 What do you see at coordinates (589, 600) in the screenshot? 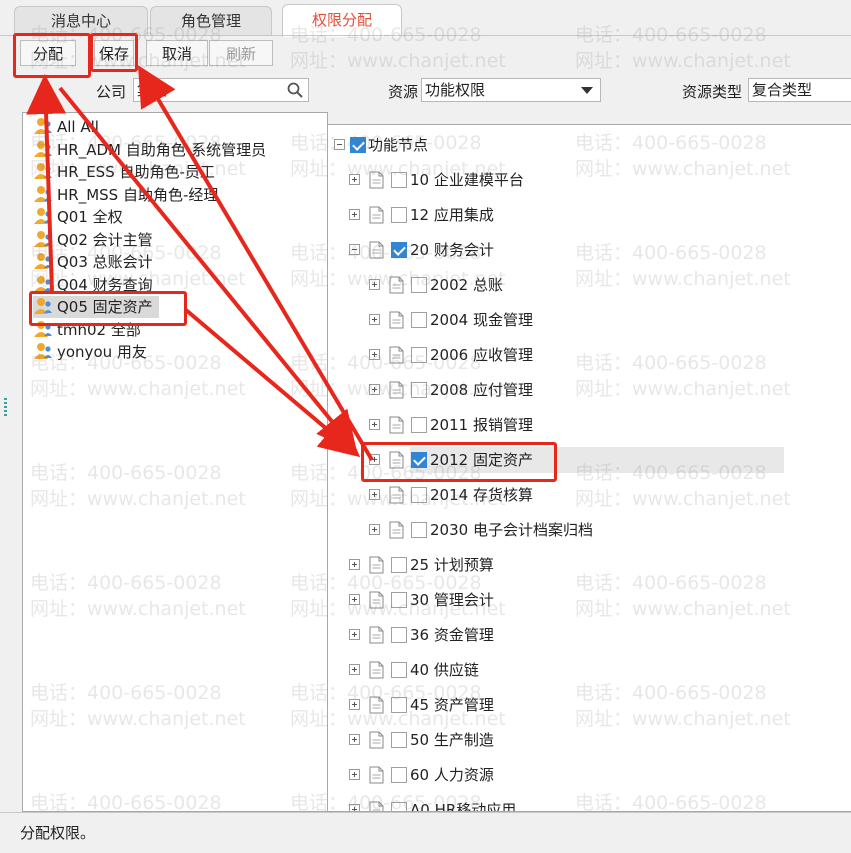
I see `tree-node: 30 管理会计` at bounding box center [589, 600].